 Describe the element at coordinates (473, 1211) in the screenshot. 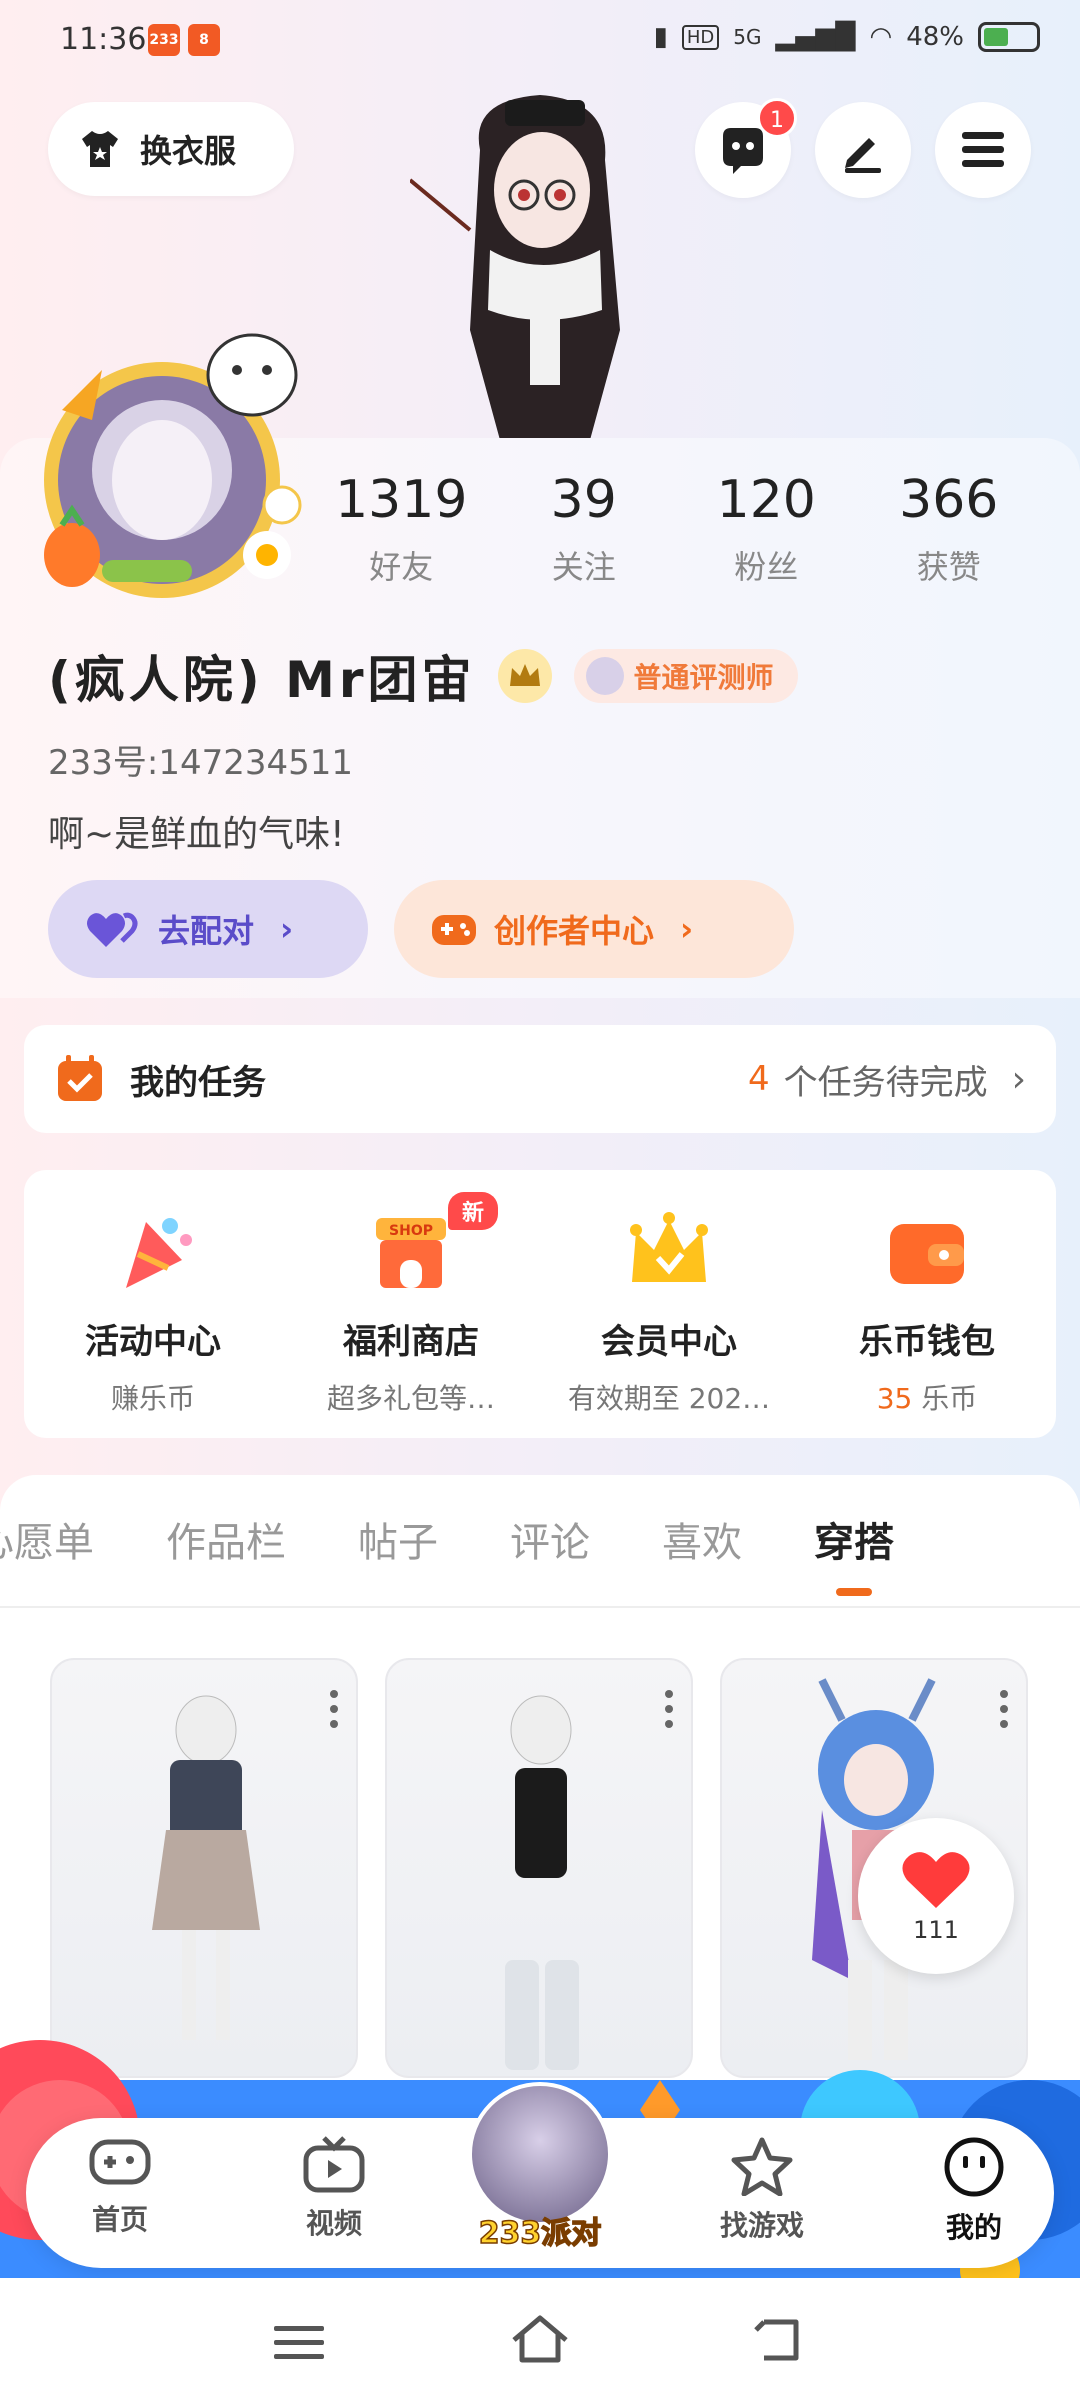

I see `new-badge: 新` at that location.